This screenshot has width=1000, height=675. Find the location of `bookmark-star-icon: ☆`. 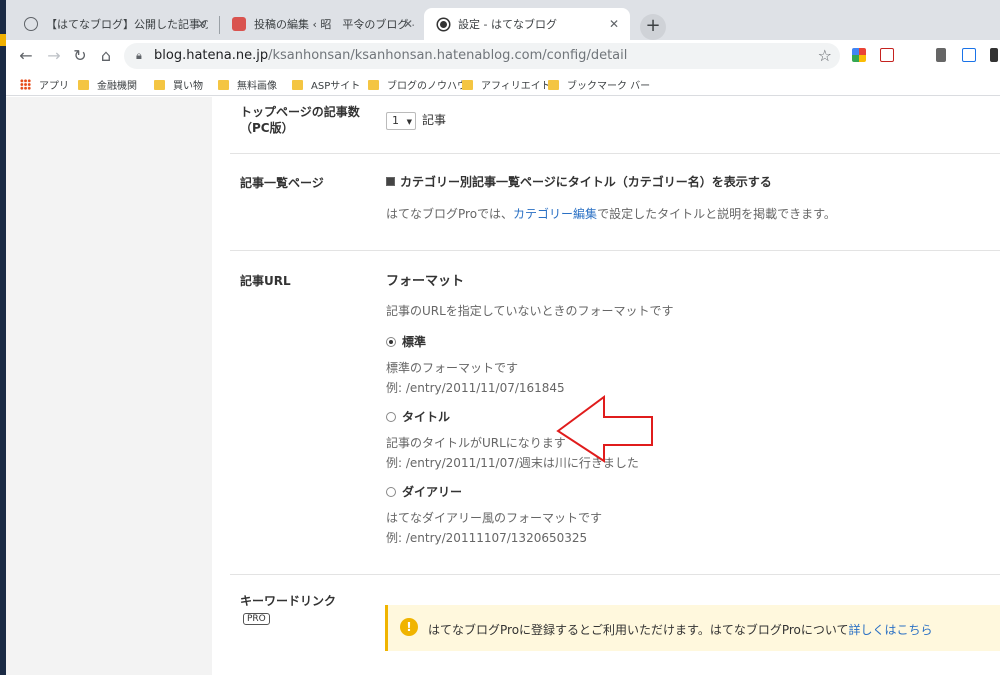

bookmark-star-icon: ☆ is located at coordinates (825, 55).